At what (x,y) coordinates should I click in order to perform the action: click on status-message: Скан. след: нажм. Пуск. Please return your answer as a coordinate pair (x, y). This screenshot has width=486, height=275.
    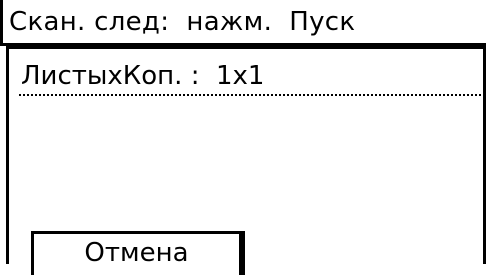
    Looking at the image, I should click on (182, 22).